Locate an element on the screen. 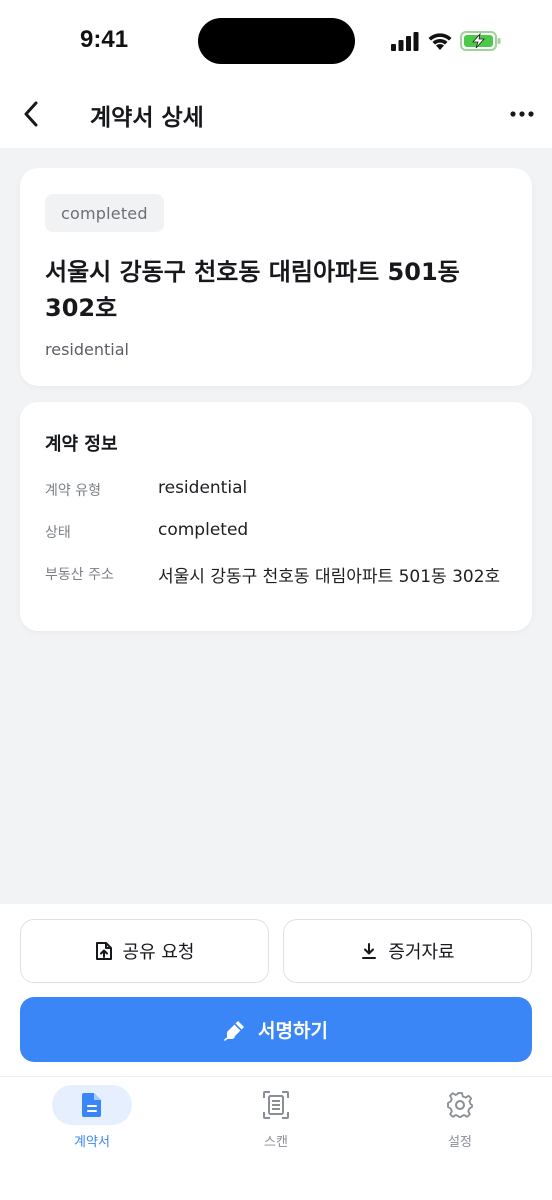  info-value: residential is located at coordinates (203, 488).